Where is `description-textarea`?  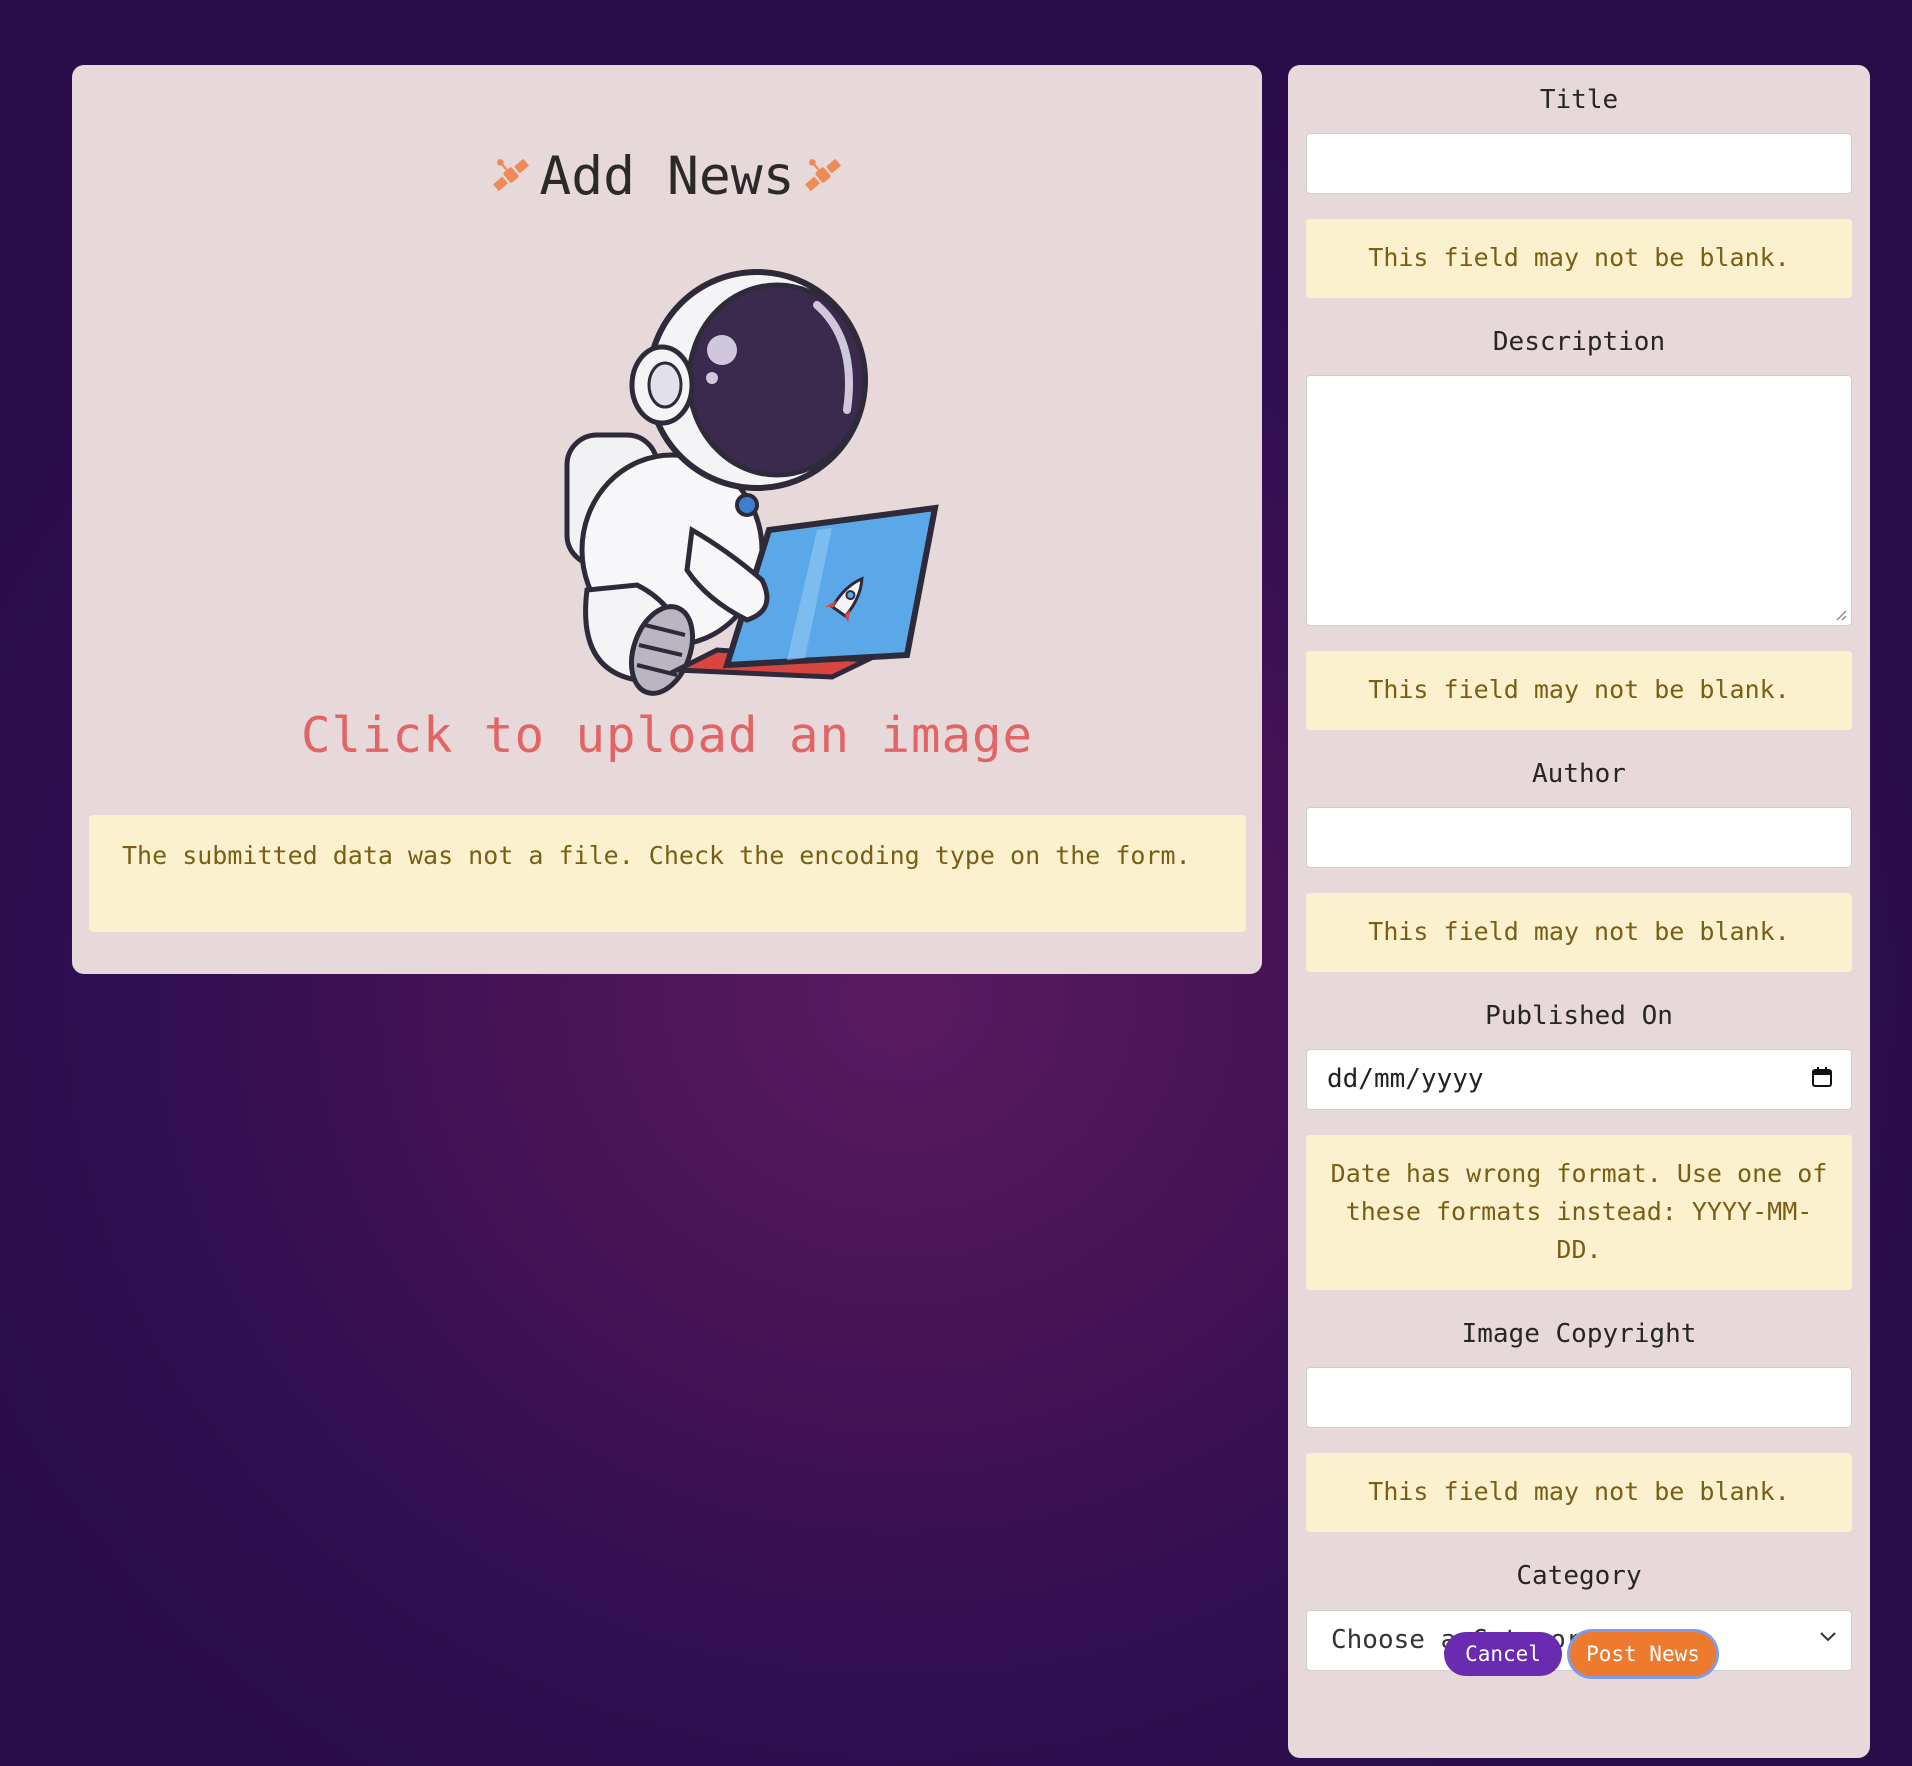 description-textarea is located at coordinates (1579, 500).